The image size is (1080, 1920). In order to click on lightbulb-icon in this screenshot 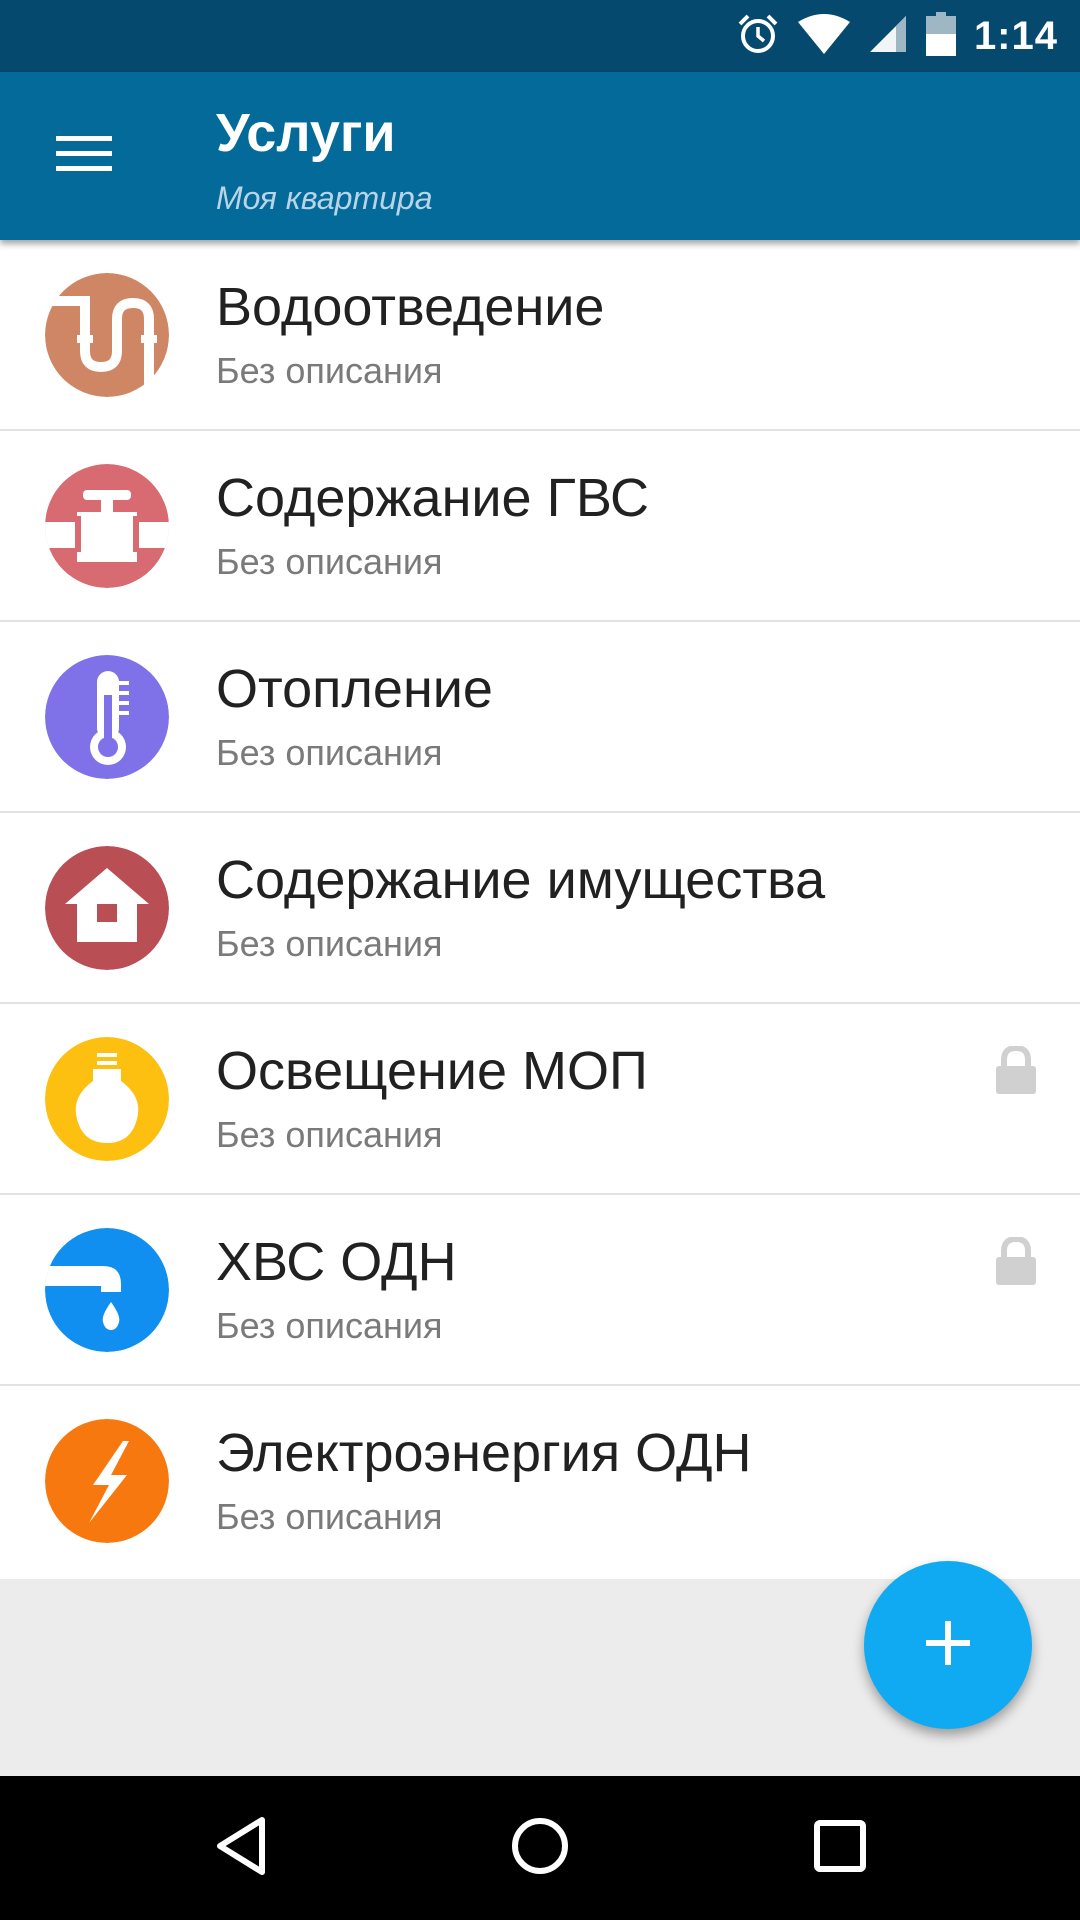, I will do `click(107, 1099)`.